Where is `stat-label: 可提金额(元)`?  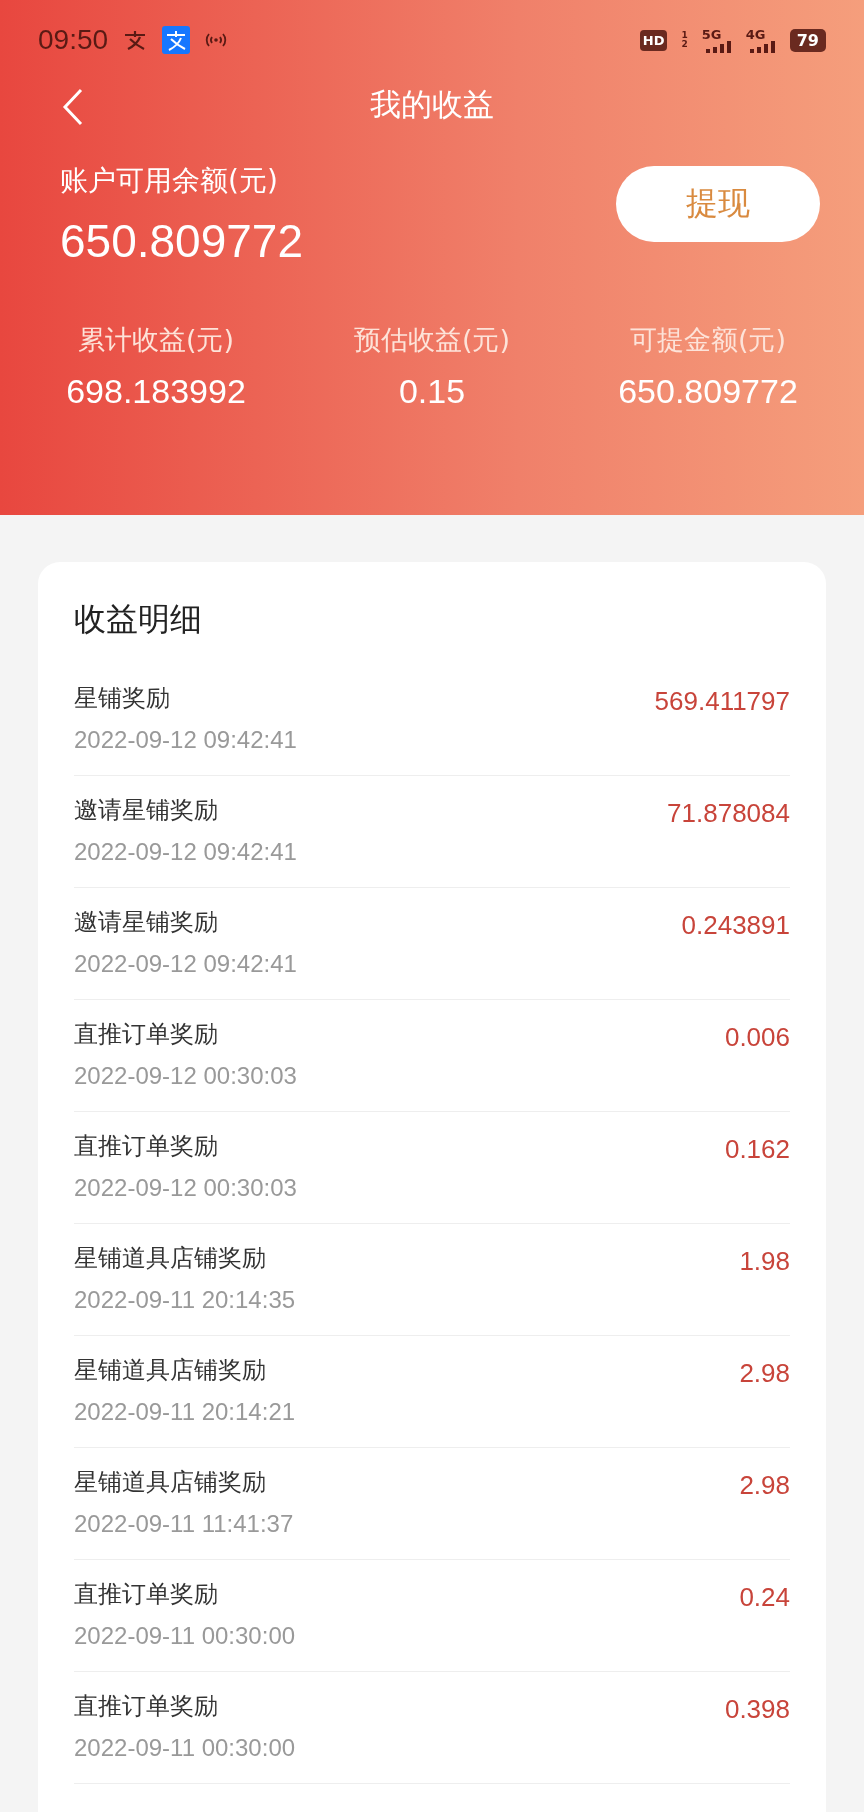
stat-label: 可提金额(元) is located at coordinates (708, 340).